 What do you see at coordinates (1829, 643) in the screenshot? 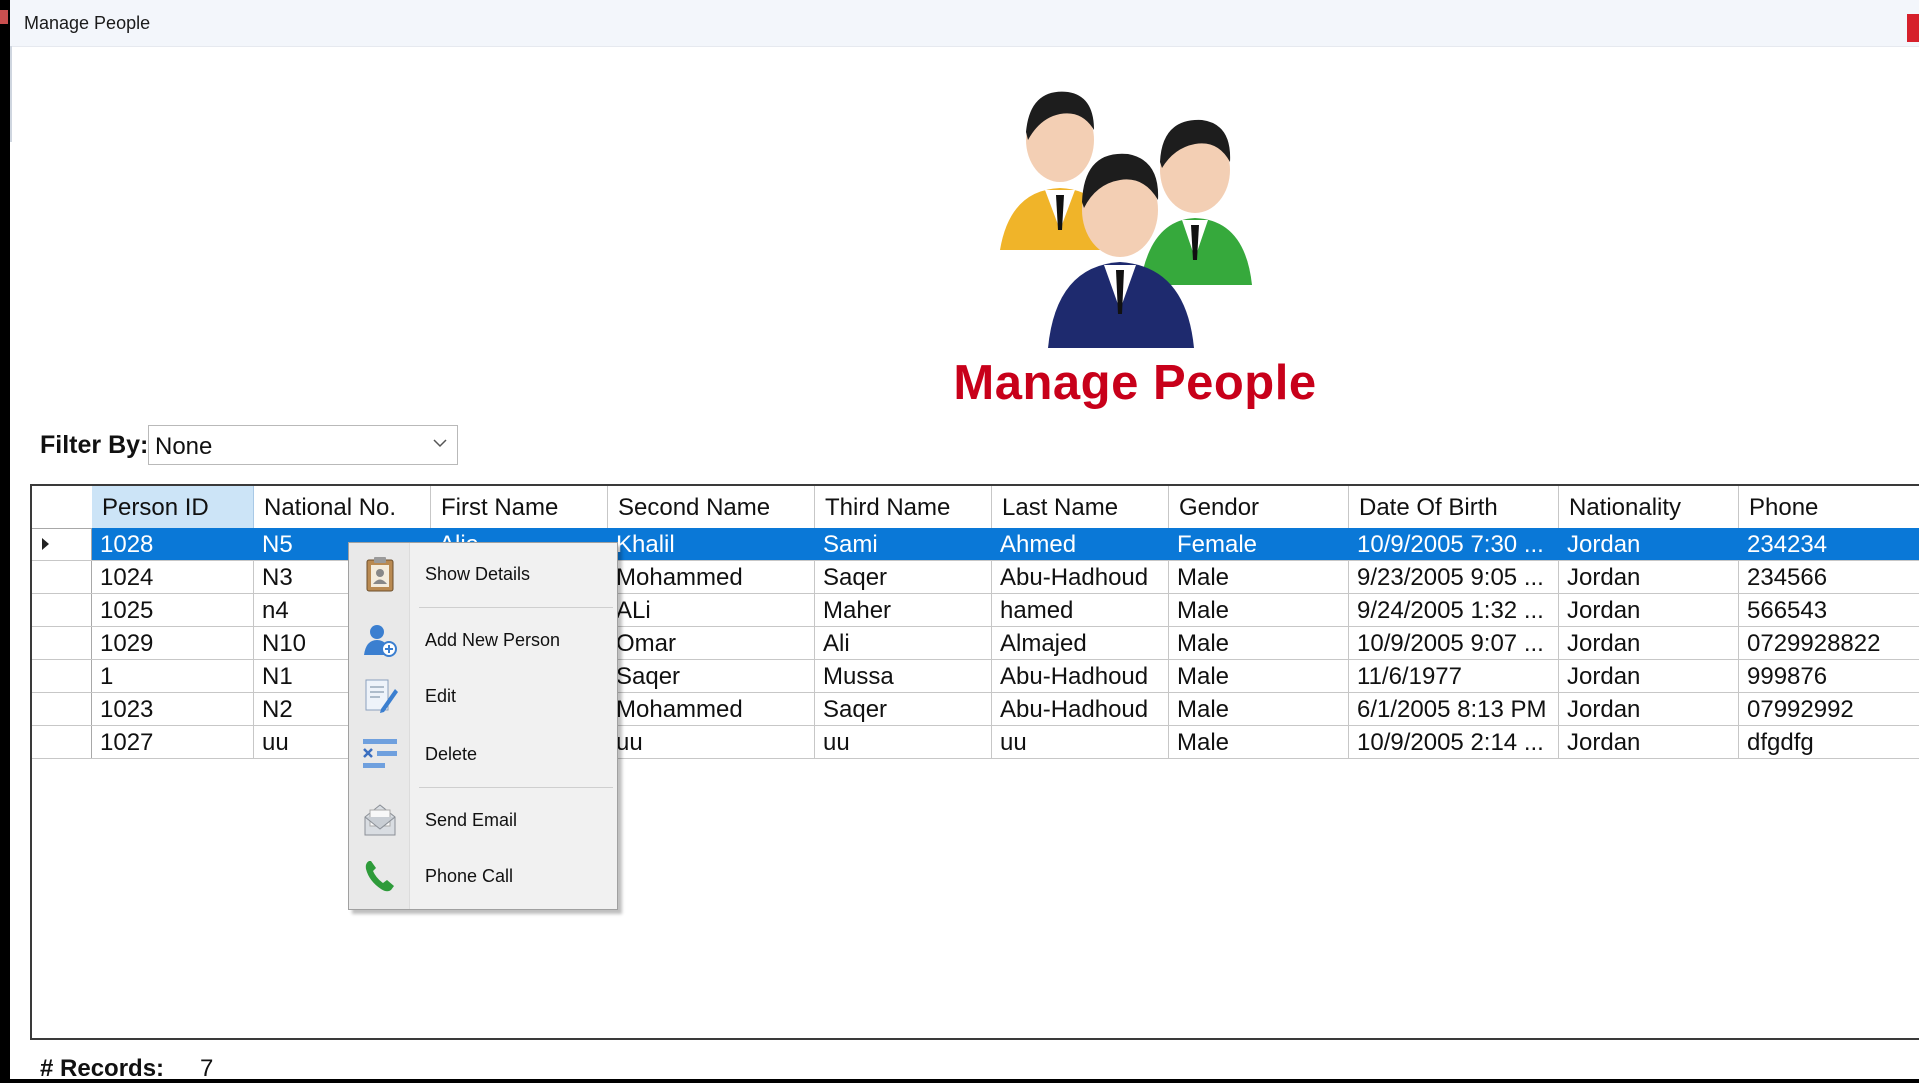
I see `cell-phone: 0729928822` at bounding box center [1829, 643].